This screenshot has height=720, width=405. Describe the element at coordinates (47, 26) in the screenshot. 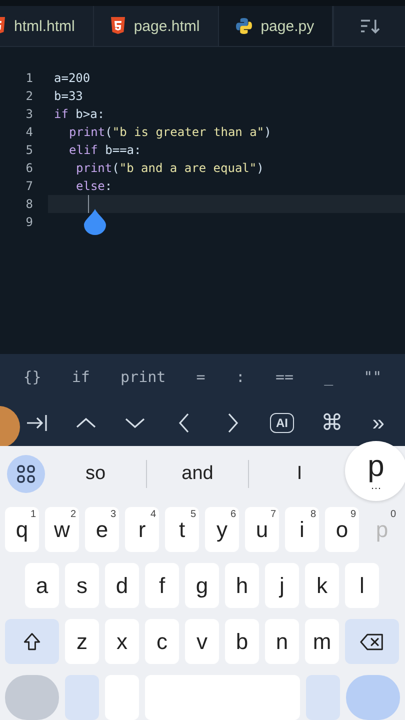

I see `file-tab: html.html` at that location.